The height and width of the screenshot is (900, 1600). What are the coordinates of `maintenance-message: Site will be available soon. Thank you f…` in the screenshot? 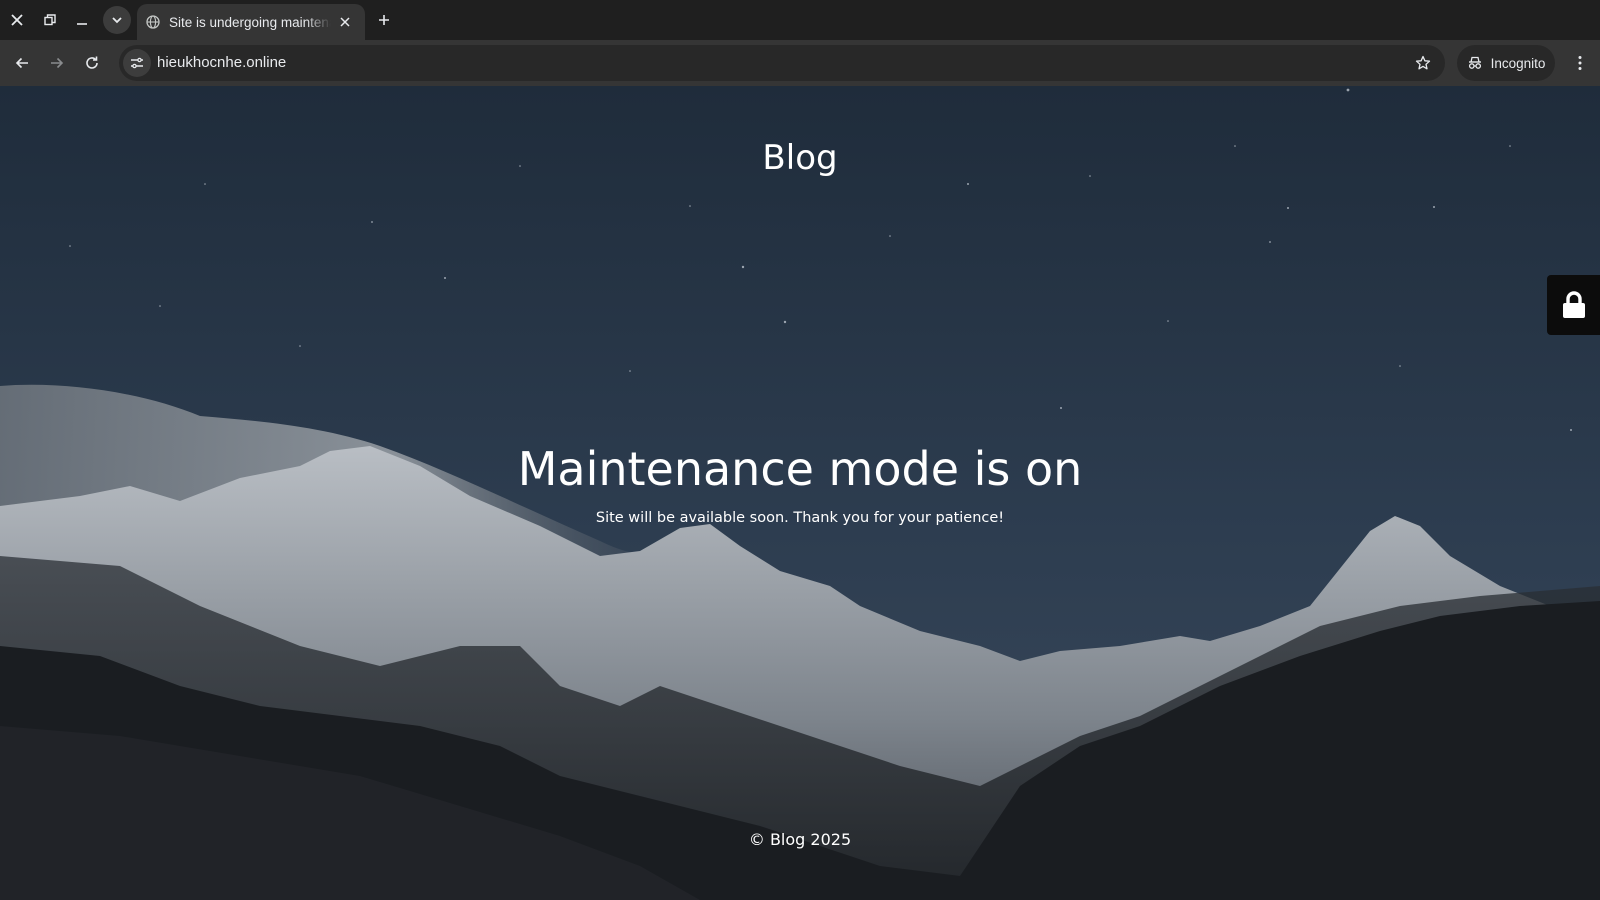 It's located at (800, 518).